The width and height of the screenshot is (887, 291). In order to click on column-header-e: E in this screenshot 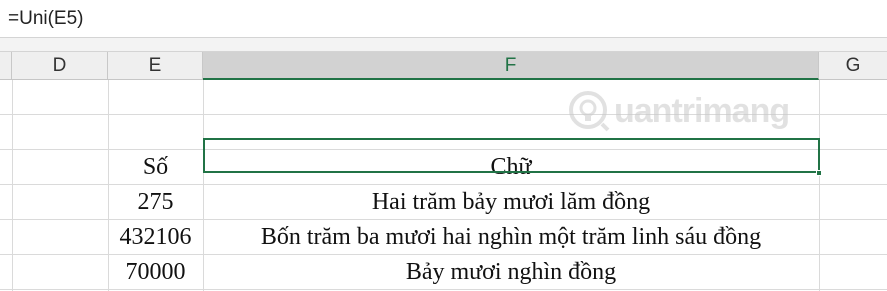, I will do `click(155, 65)`.